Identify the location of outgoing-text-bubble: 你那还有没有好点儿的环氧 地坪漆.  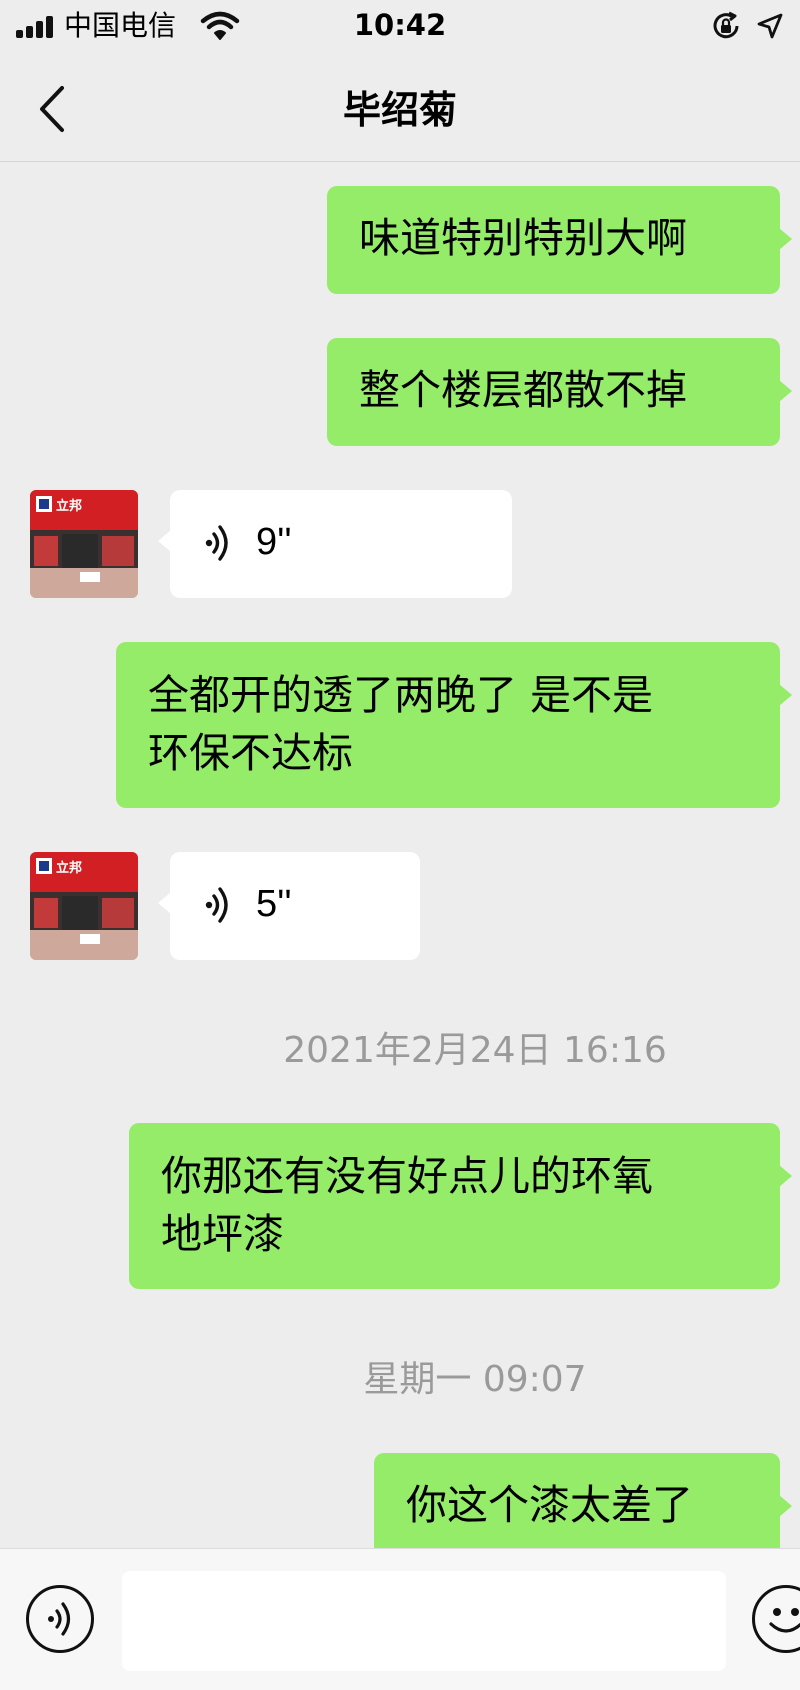
(460, 1206).